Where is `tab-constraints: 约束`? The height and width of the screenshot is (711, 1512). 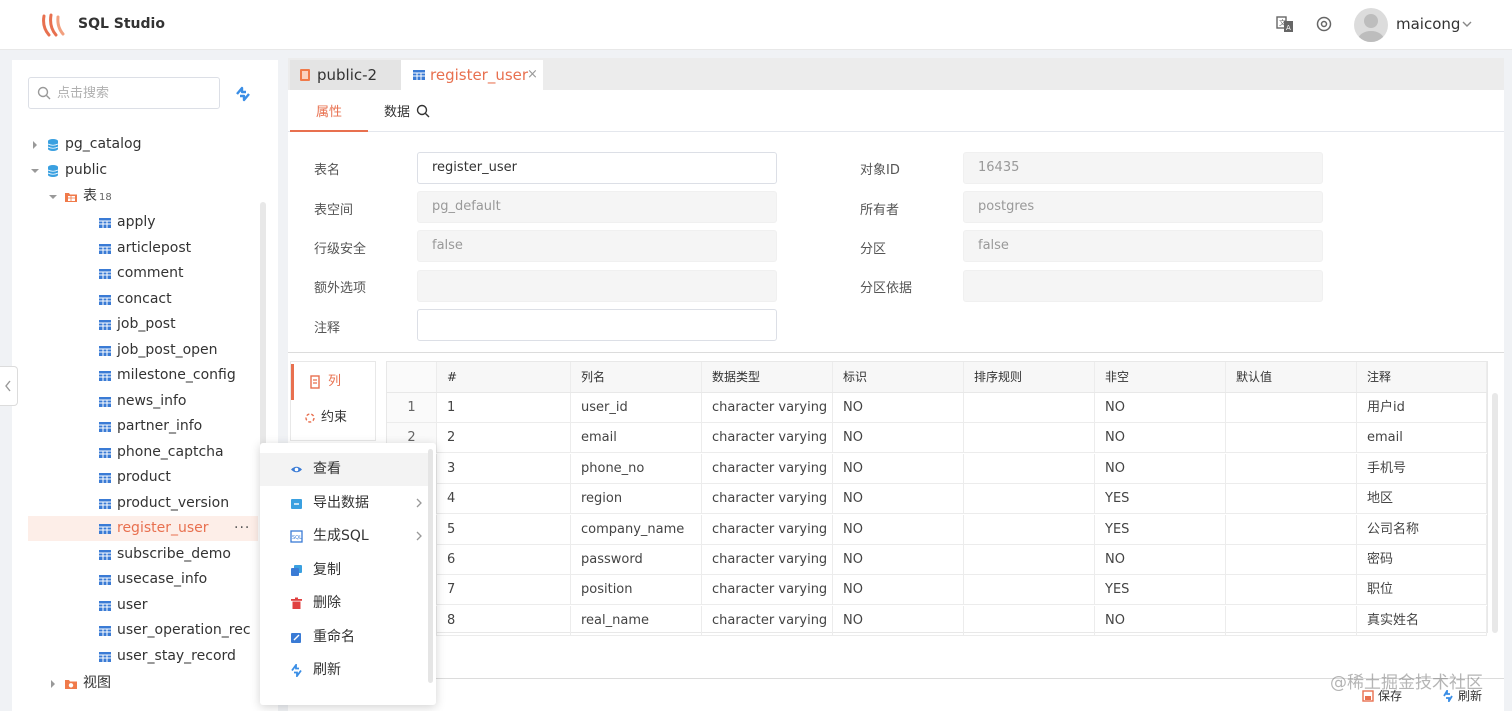
tab-constraints: 约束 is located at coordinates (333, 418).